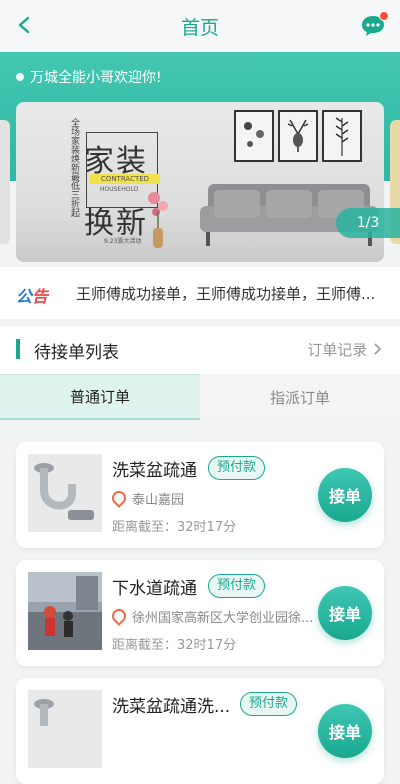 The width and height of the screenshot is (400, 784). I want to click on deer-art-icon, so click(298, 135).